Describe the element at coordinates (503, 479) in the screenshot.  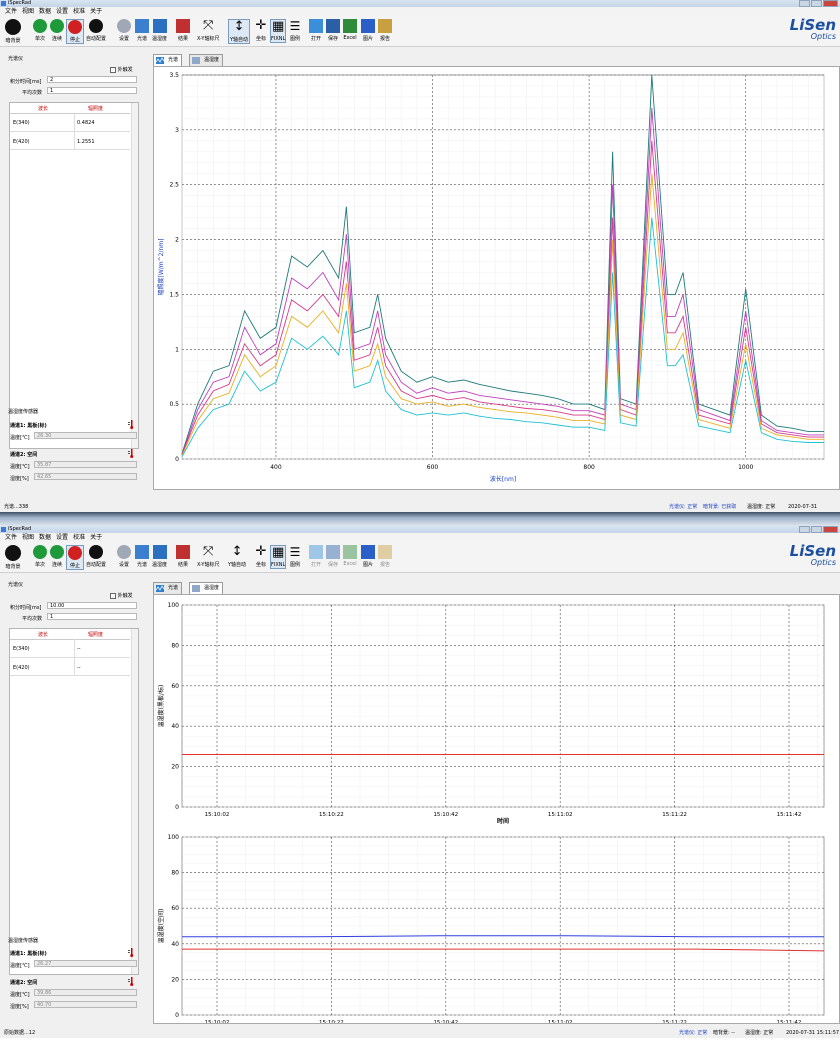
I see `x-axis-label: 波长[nm]` at that location.